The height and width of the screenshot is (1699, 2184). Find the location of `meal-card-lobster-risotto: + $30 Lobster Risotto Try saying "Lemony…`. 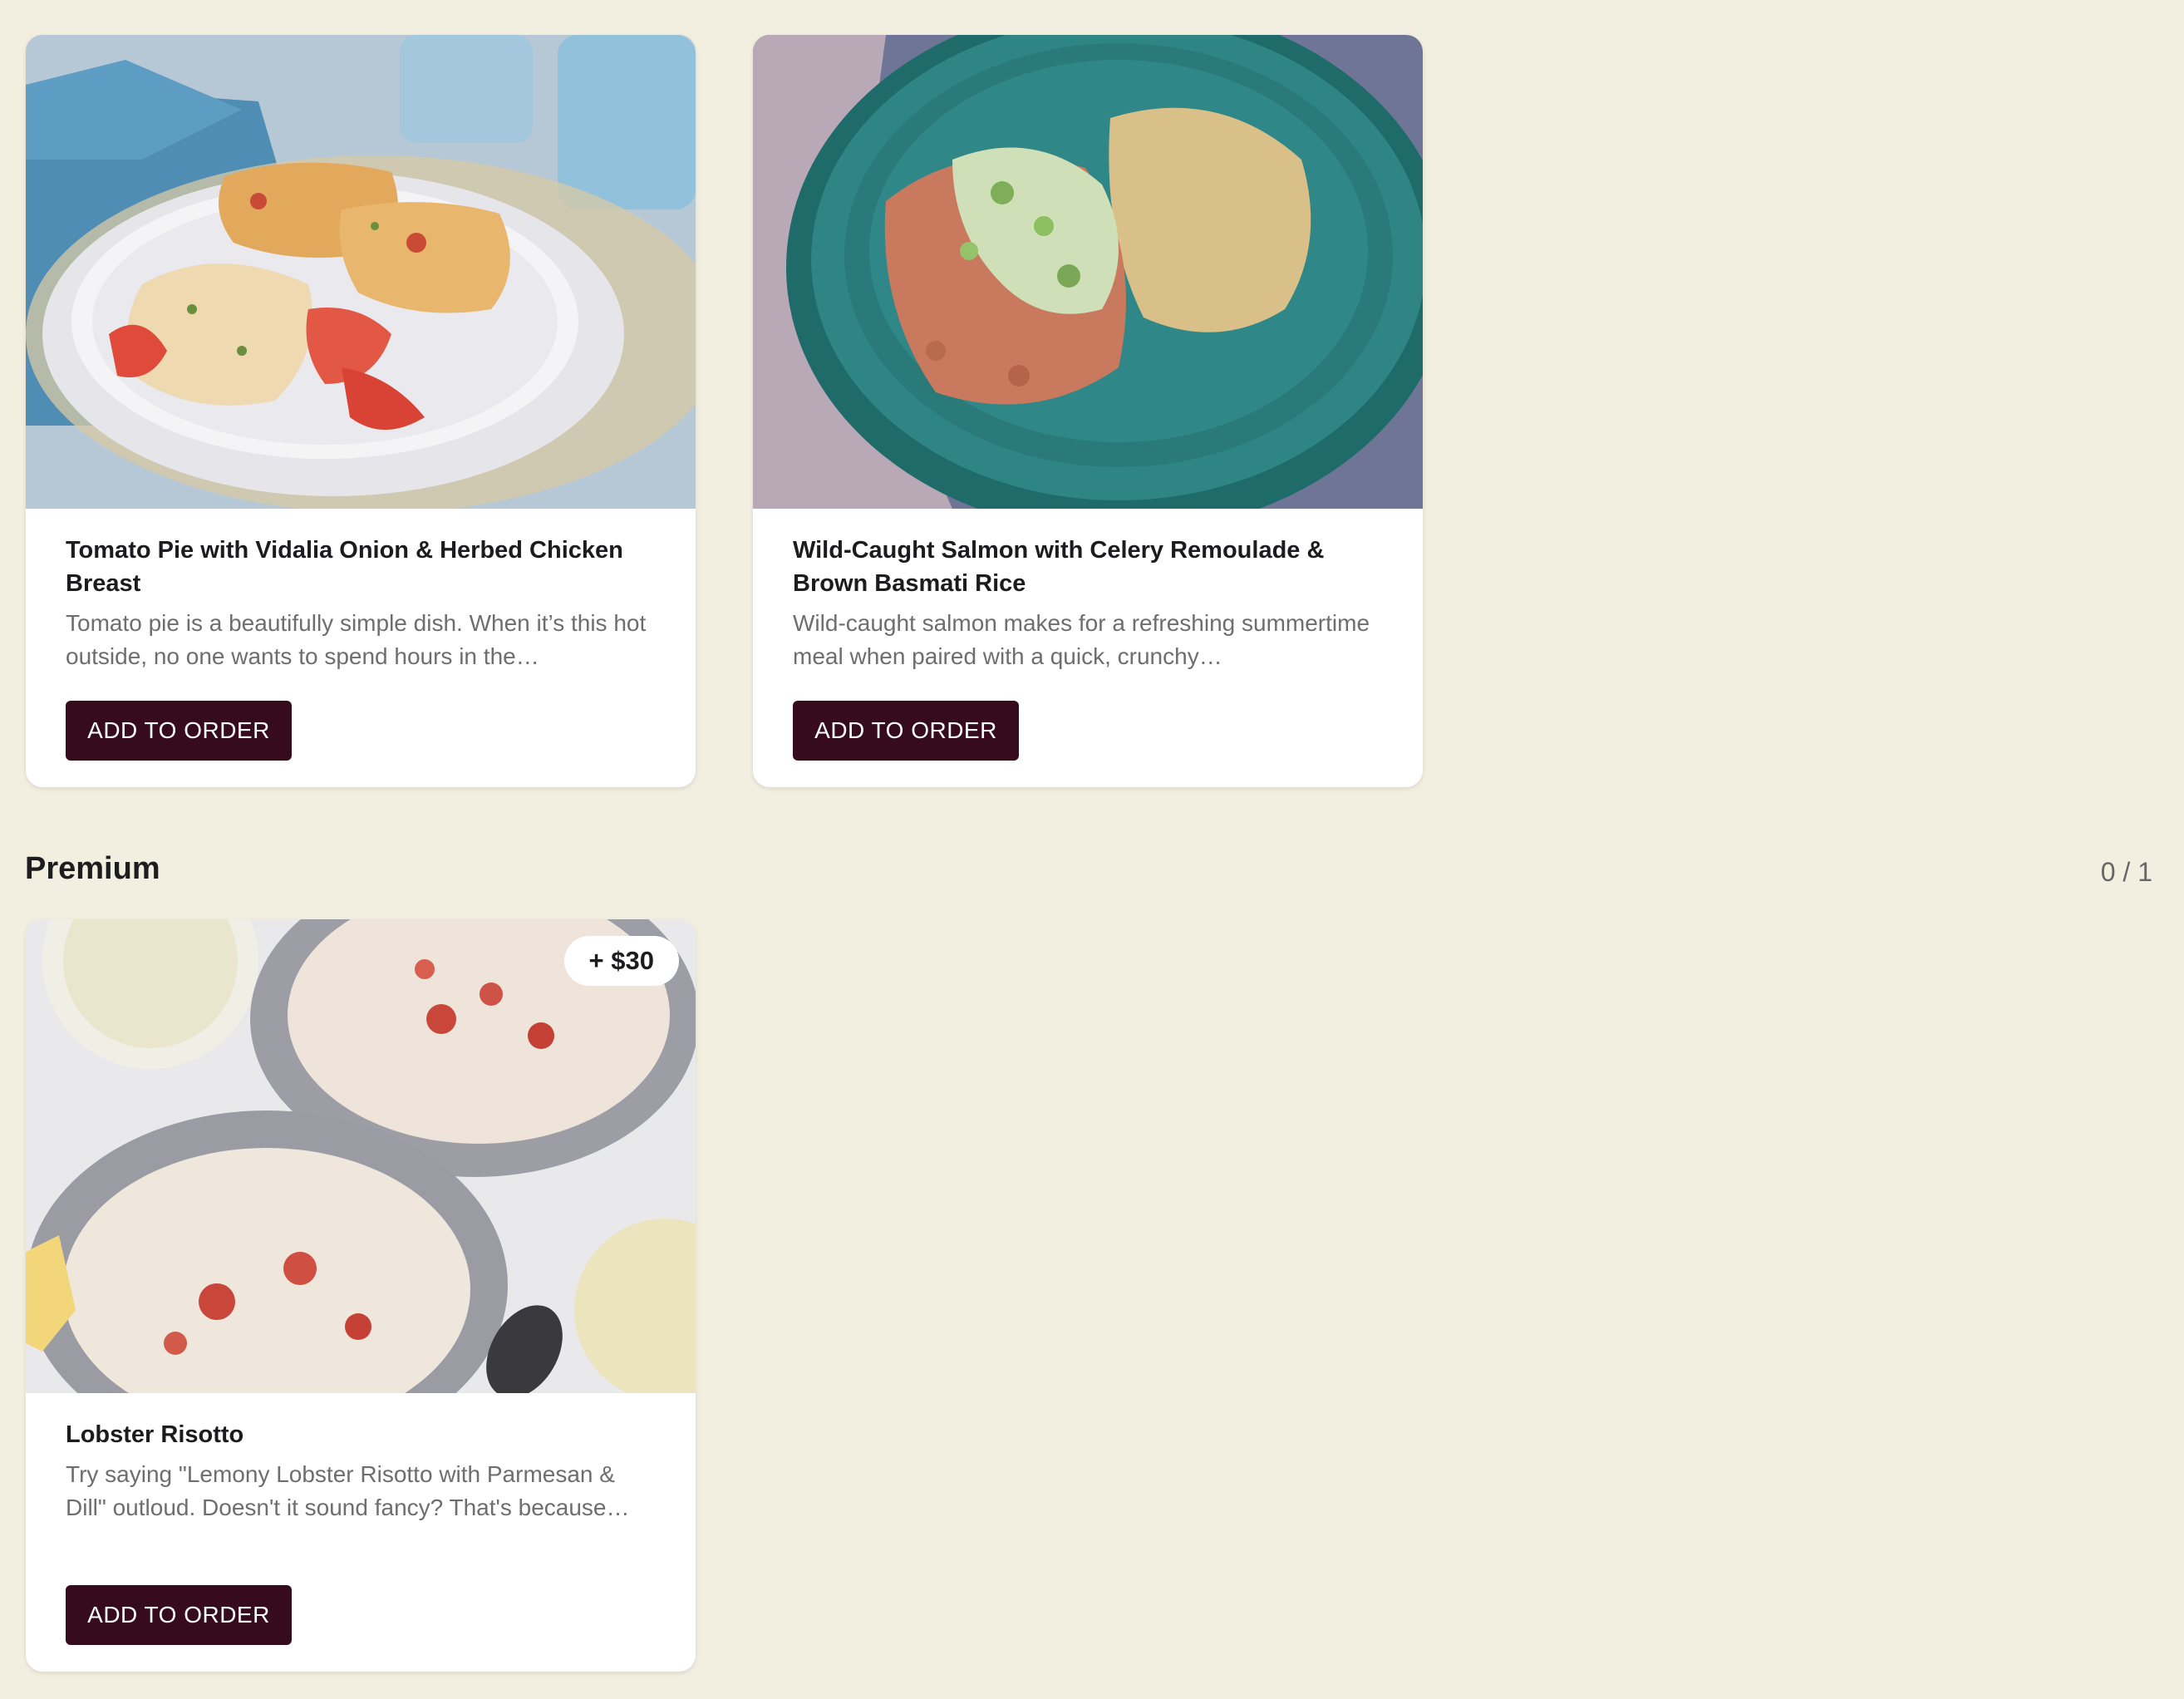

meal-card-lobster-risotto: + $30 Lobster Risotto Try saying "Lemony… is located at coordinates (361, 1295).